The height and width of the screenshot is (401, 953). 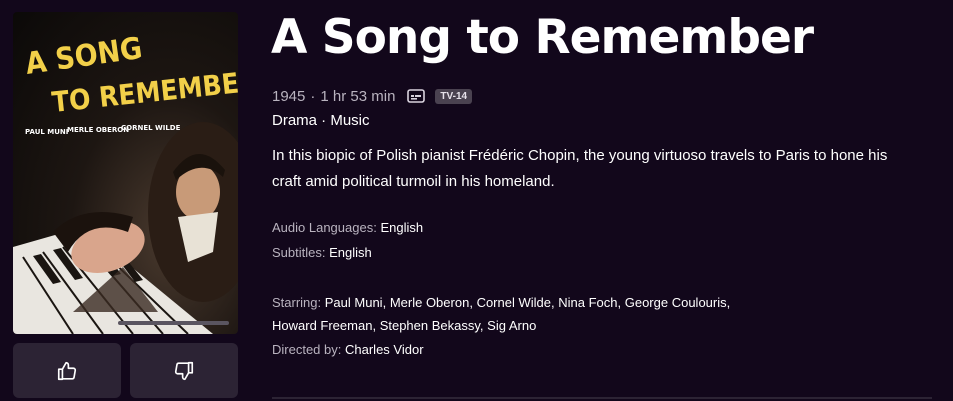 What do you see at coordinates (514, 302) in the screenshot?
I see `cast-member: Cornel Wilde` at bounding box center [514, 302].